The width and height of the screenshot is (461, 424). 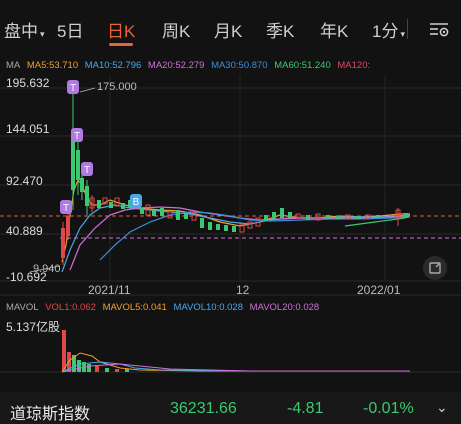 I want to click on index-price: 36231.66, so click(x=203, y=408).